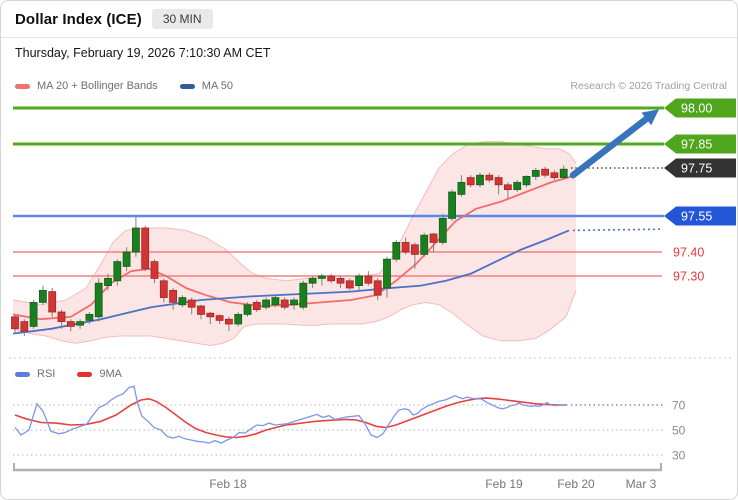  What do you see at coordinates (679, 431) in the screenshot?
I see `rsi-grid-label-50: 50` at bounding box center [679, 431].